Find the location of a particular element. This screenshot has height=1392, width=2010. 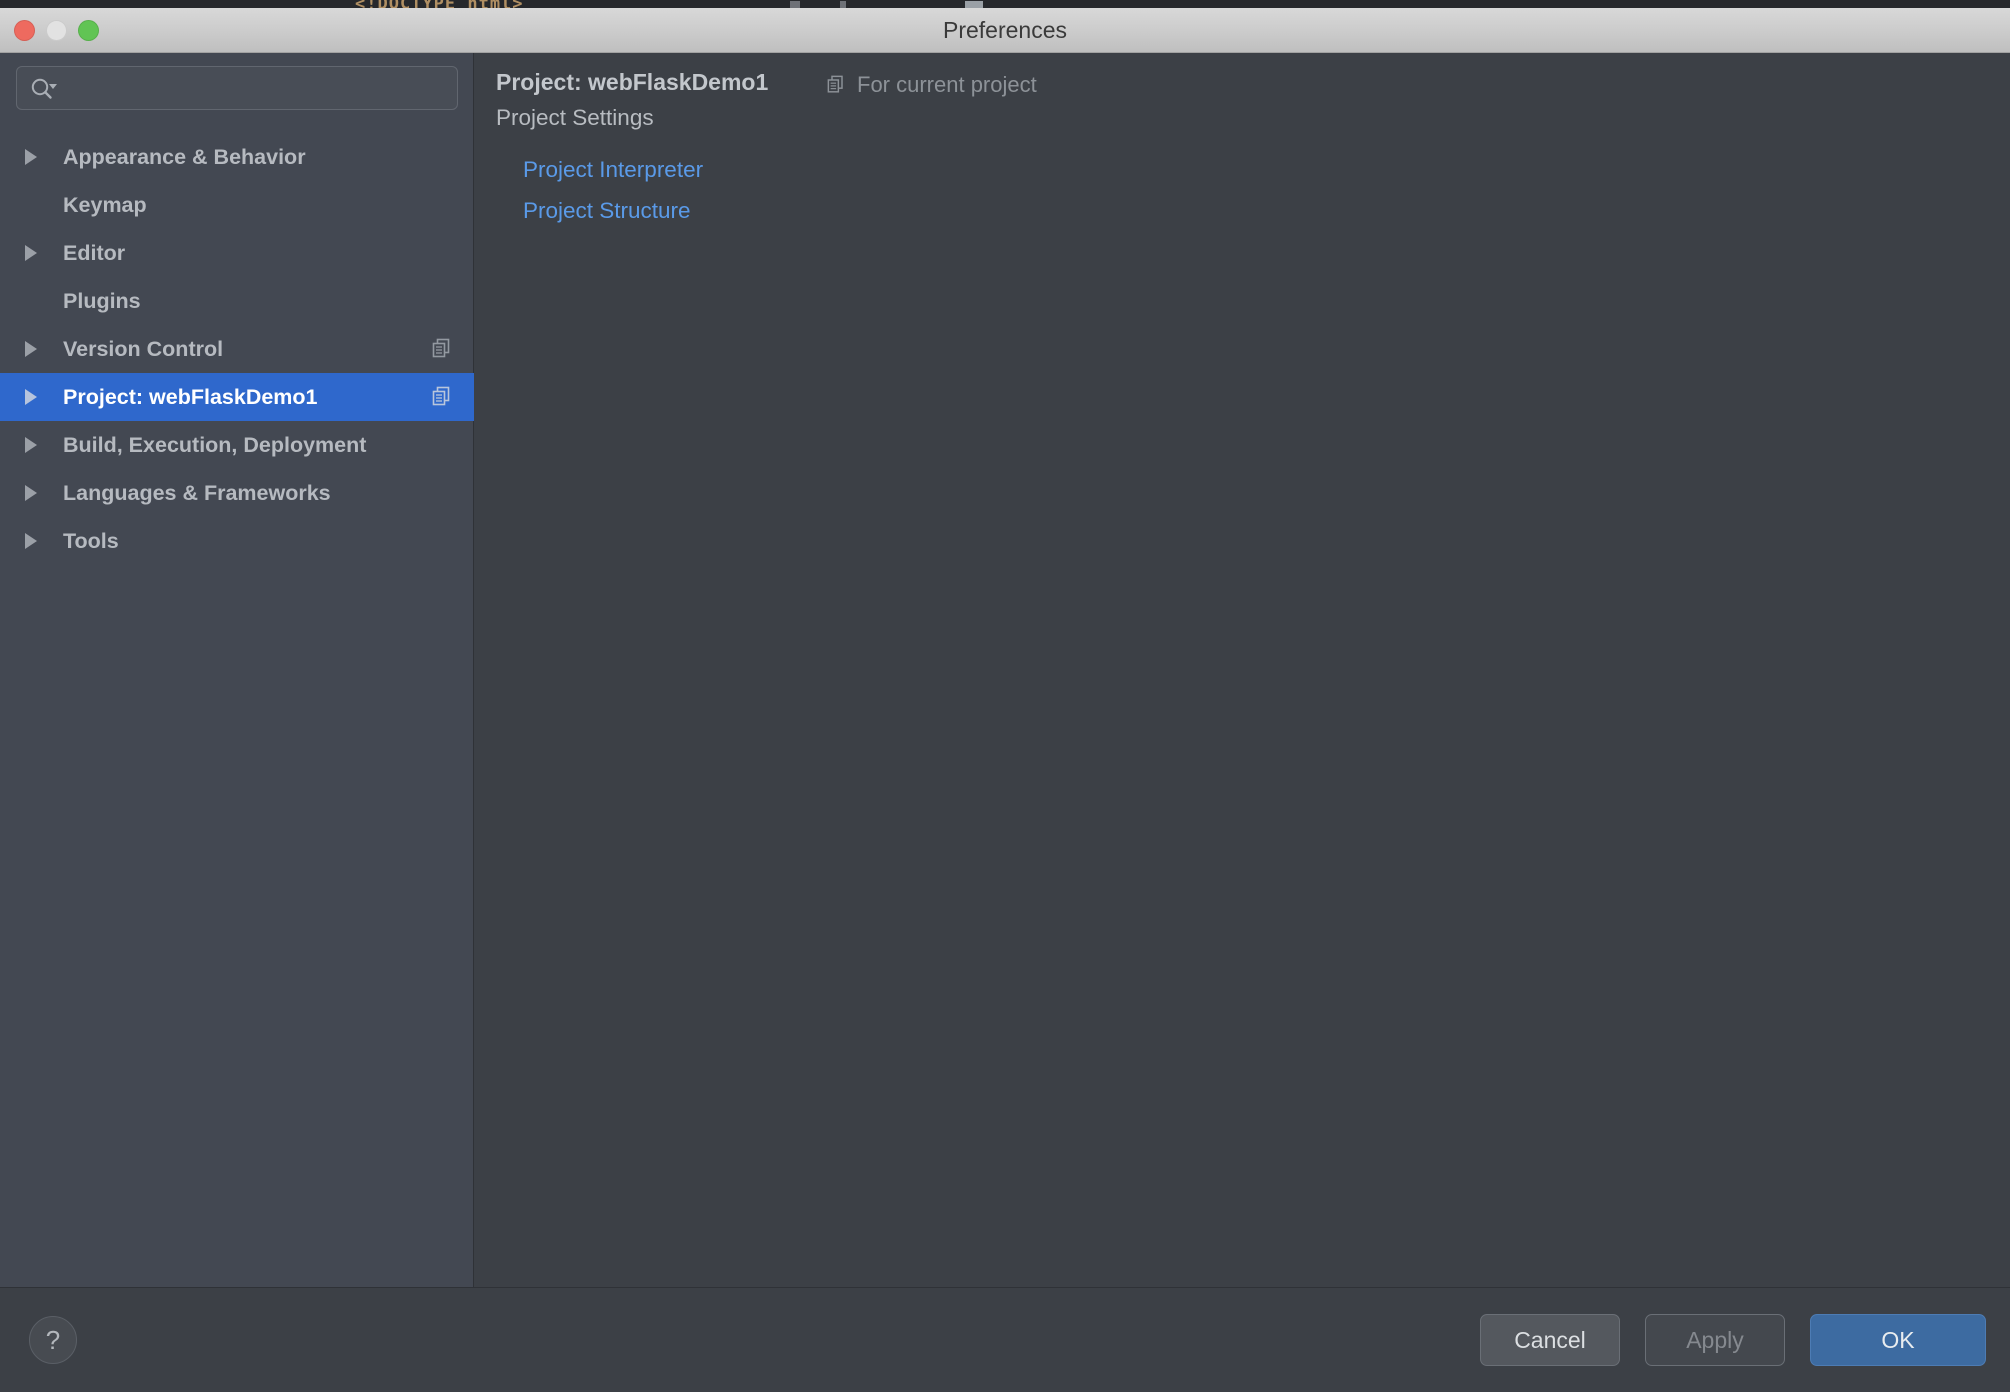

sidebar-item-appearance-and-behavior: Appearance & Behavior is located at coordinates (237, 157).